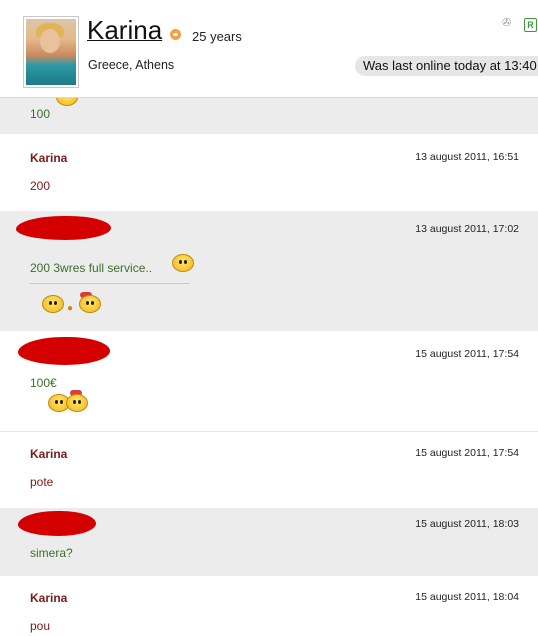 The width and height of the screenshot is (538, 636). Describe the element at coordinates (53, 304) in the screenshot. I see `smiley-boy-icon` at that location.